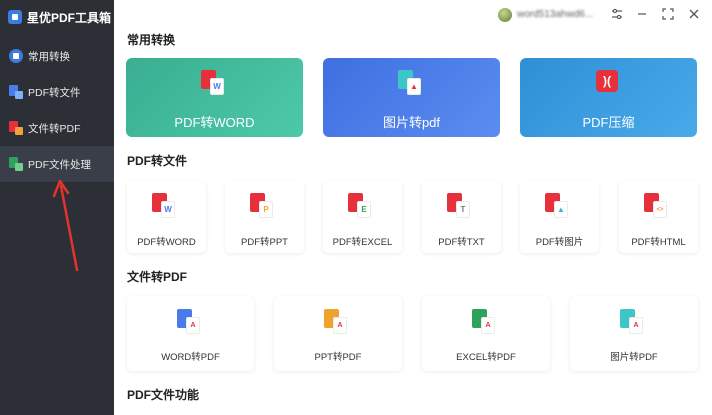 This screenshot has height=415, width=712. I want to click on tile-label: WORD转PDF, so click(190, 357).